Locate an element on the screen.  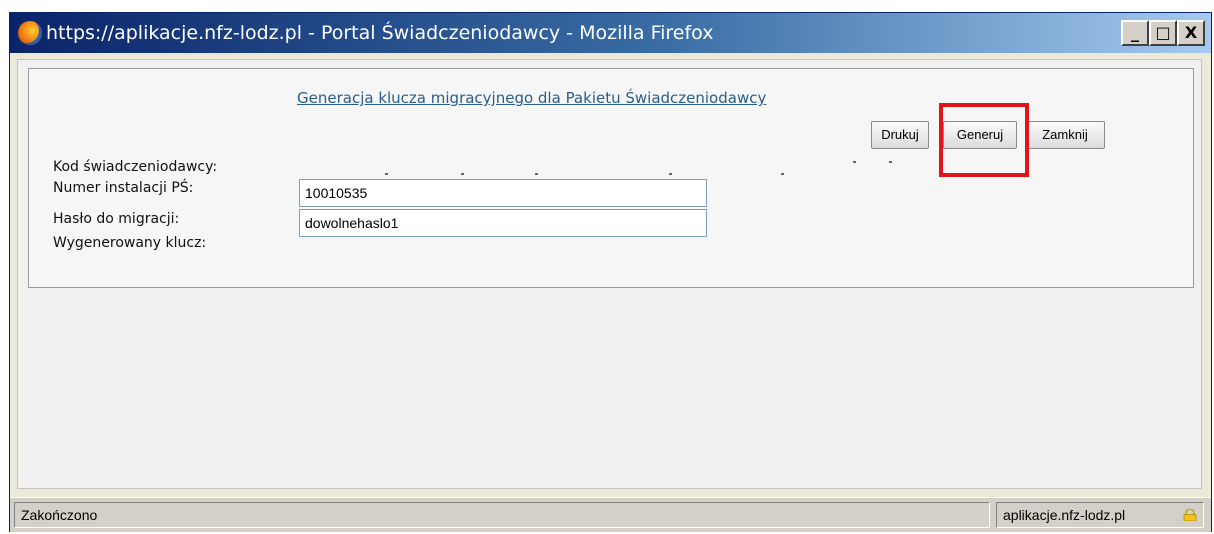
password-field: dowolnehaslo1 is located at coordinates (503, 223).